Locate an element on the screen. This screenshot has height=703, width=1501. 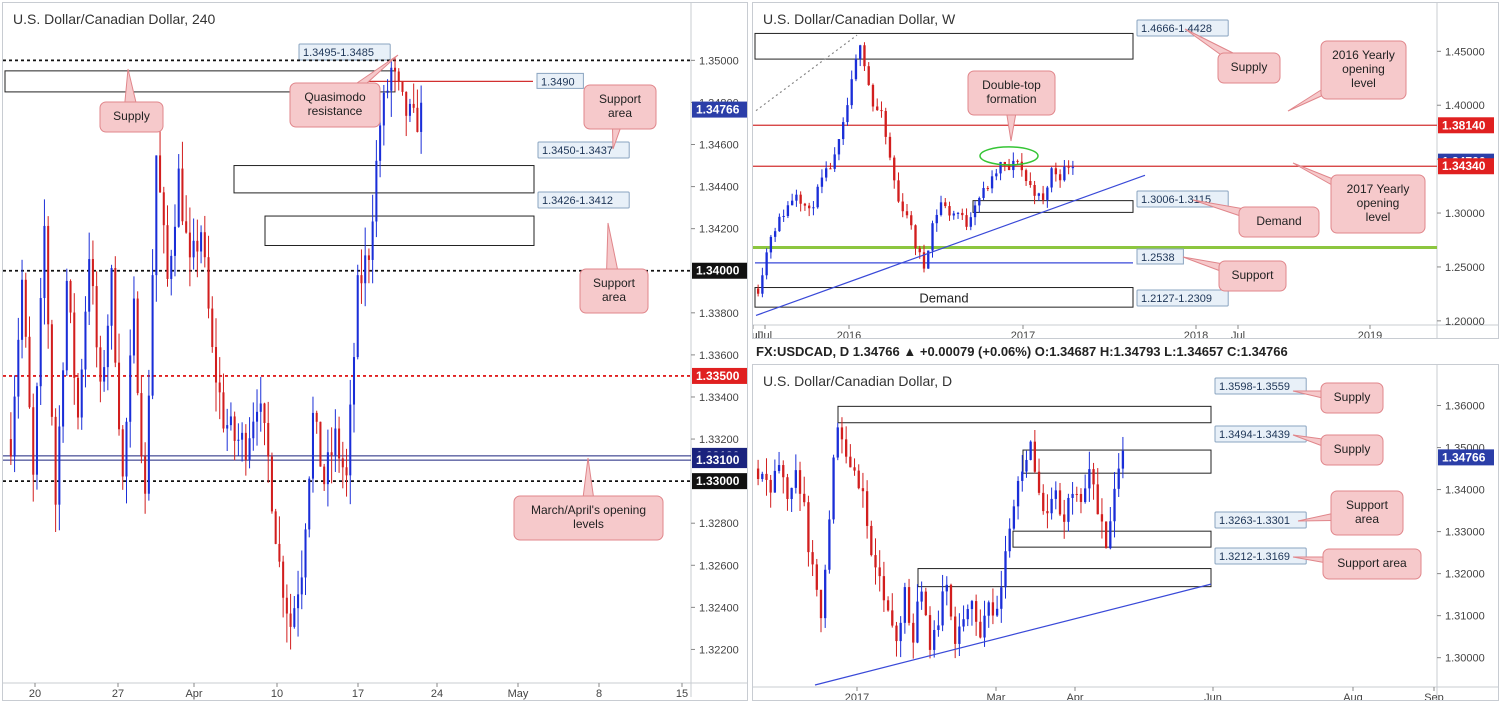
callout-text: level is located at coordinates (1363, 83).